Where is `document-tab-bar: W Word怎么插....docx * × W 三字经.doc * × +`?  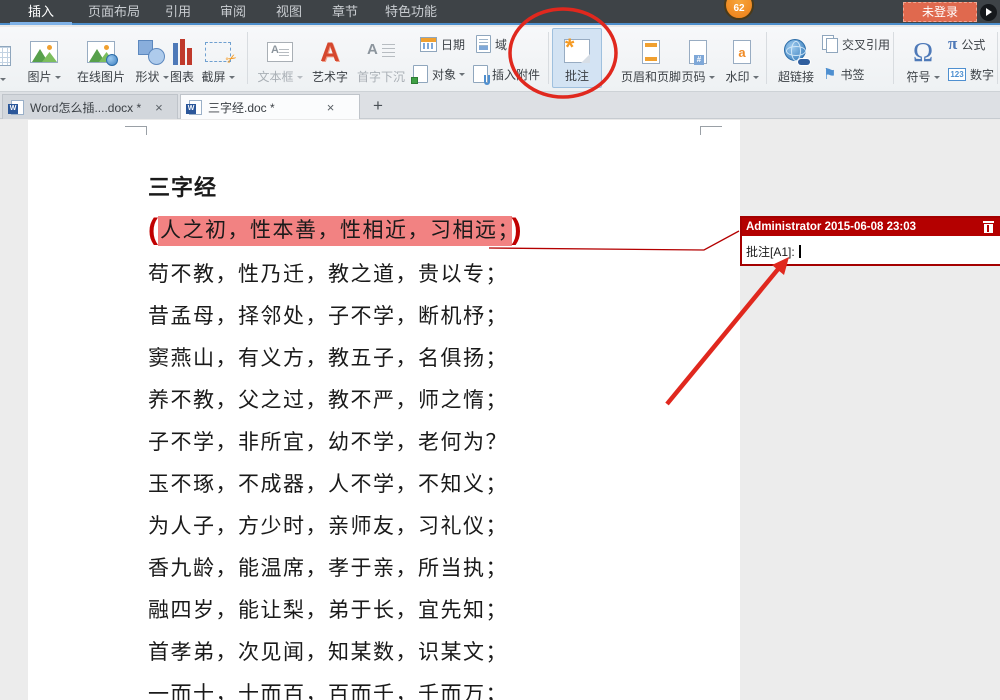
document-tab-bar: W Word怎么插....docx * × W 三字经.doc * × + is located at coordinates (500, 105).